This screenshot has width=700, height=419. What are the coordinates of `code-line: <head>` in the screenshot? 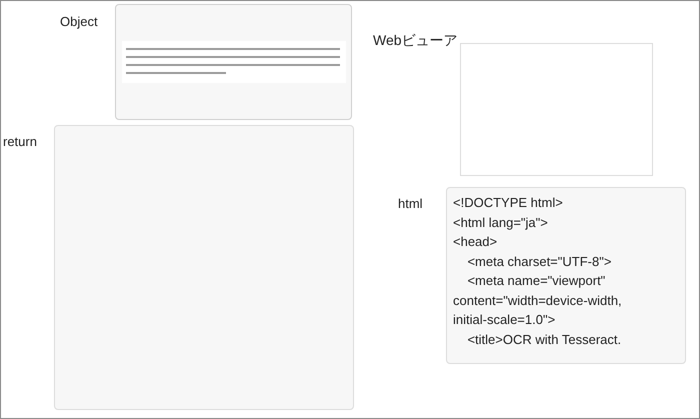 It's located at (475, 242).